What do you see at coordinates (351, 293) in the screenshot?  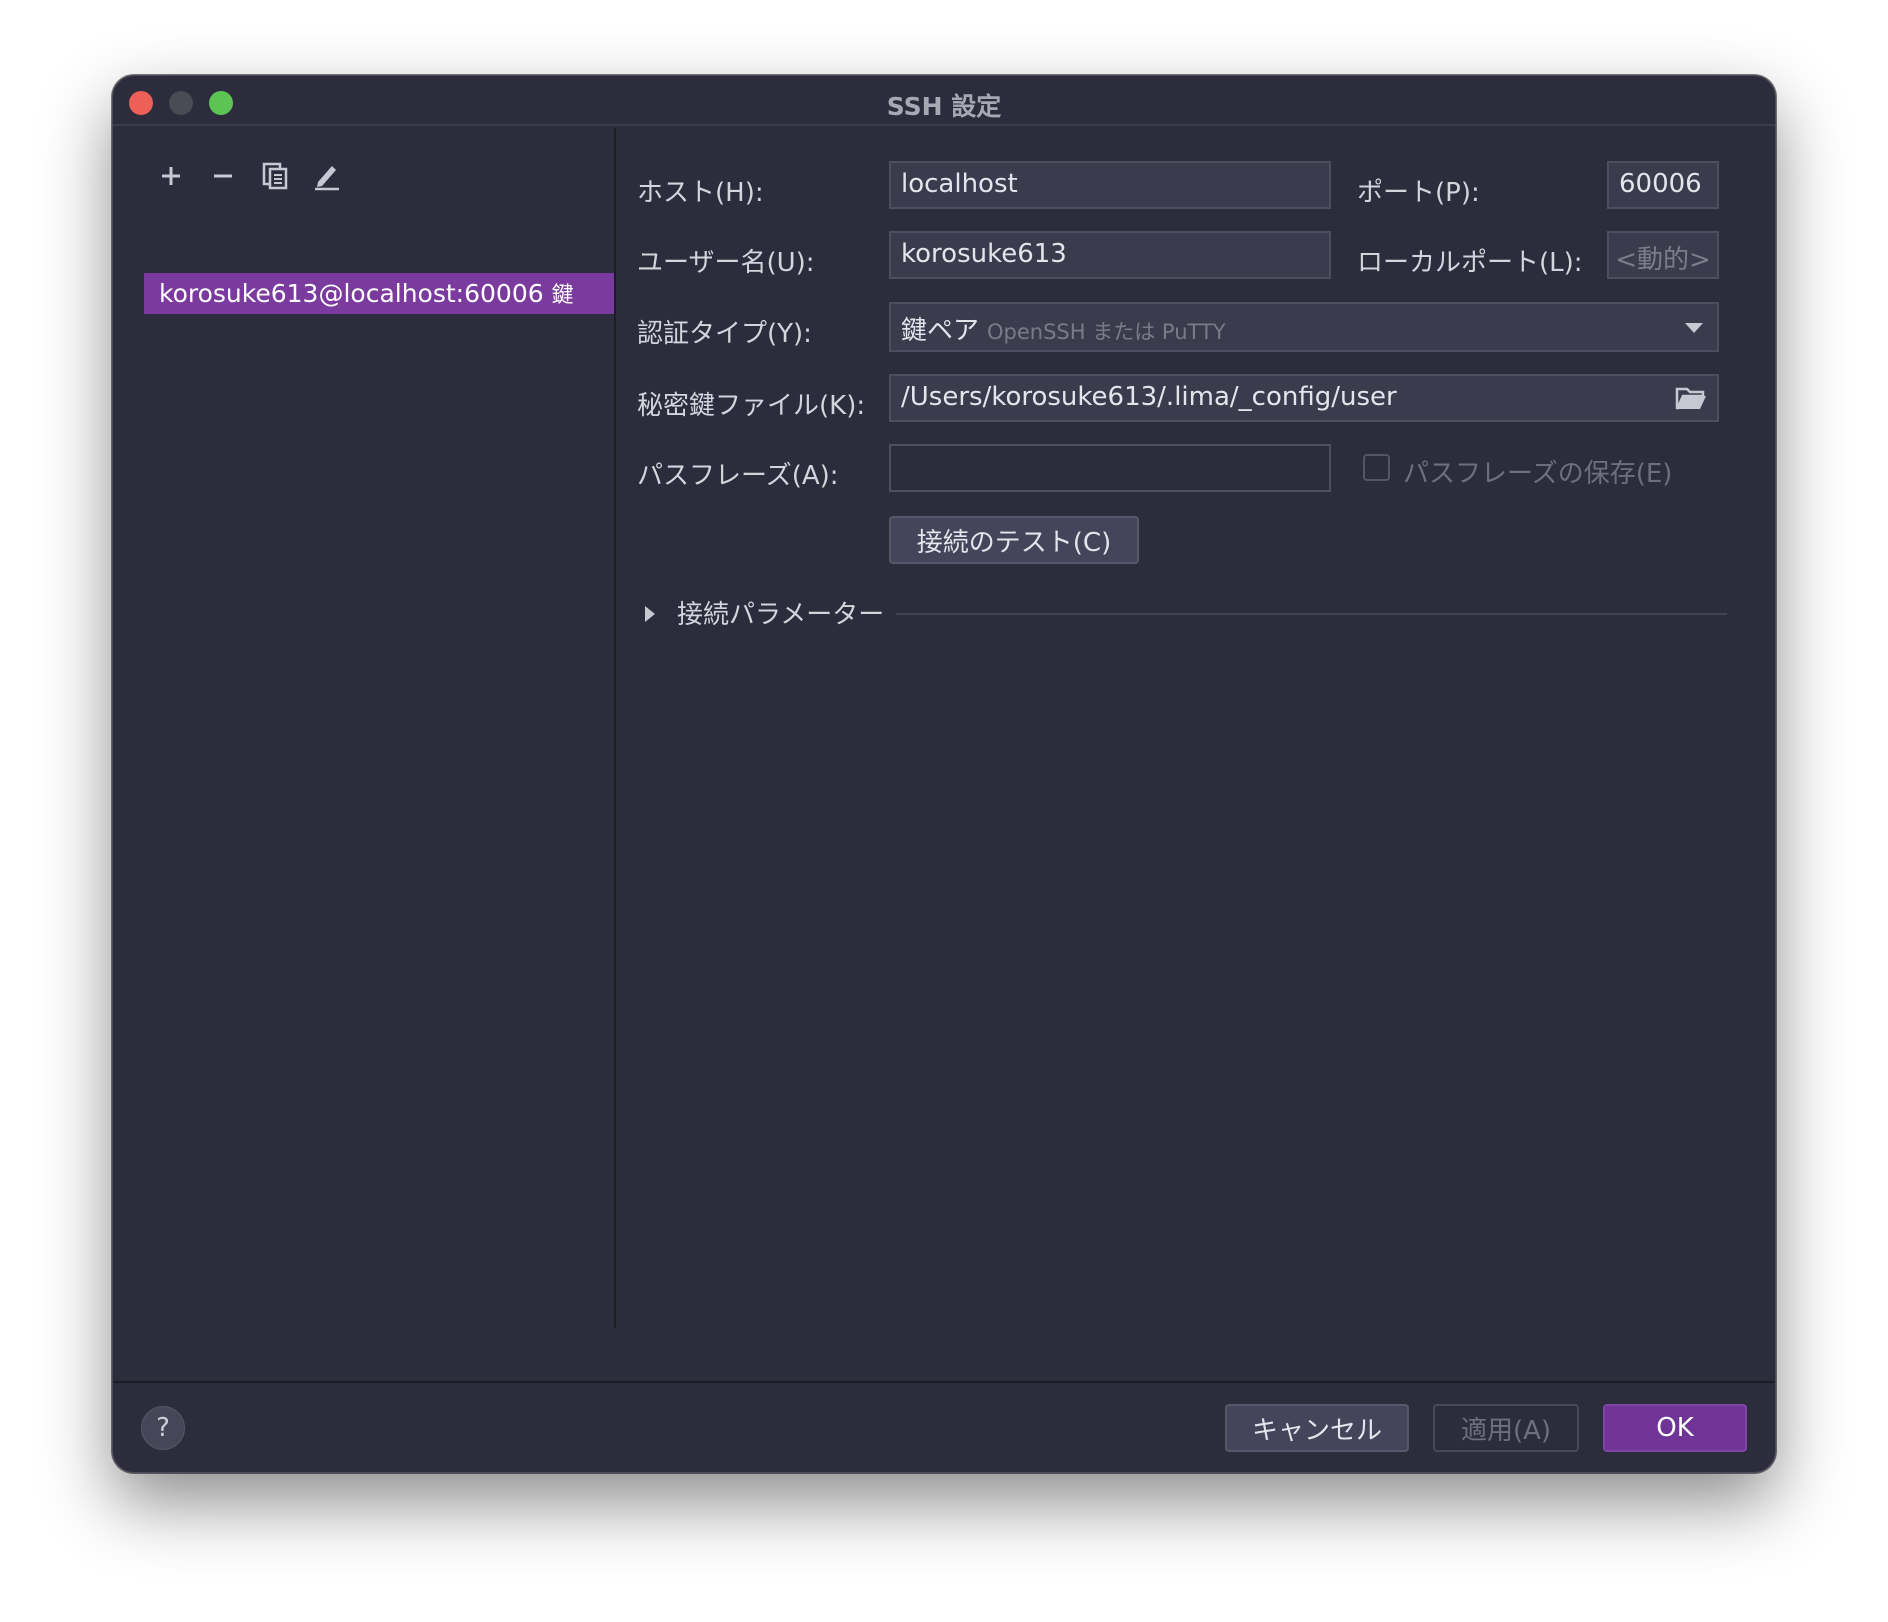 I see `host-item-label: korosuke613@localhost:60006` at bounding box center [351, 293].